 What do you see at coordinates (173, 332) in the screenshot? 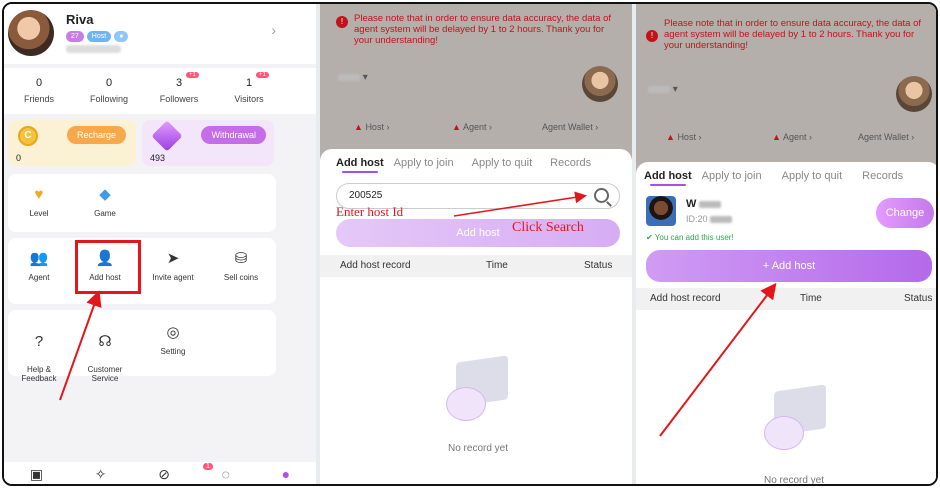
I see `settings-icon: ◎` at bounding box center [173, 332].